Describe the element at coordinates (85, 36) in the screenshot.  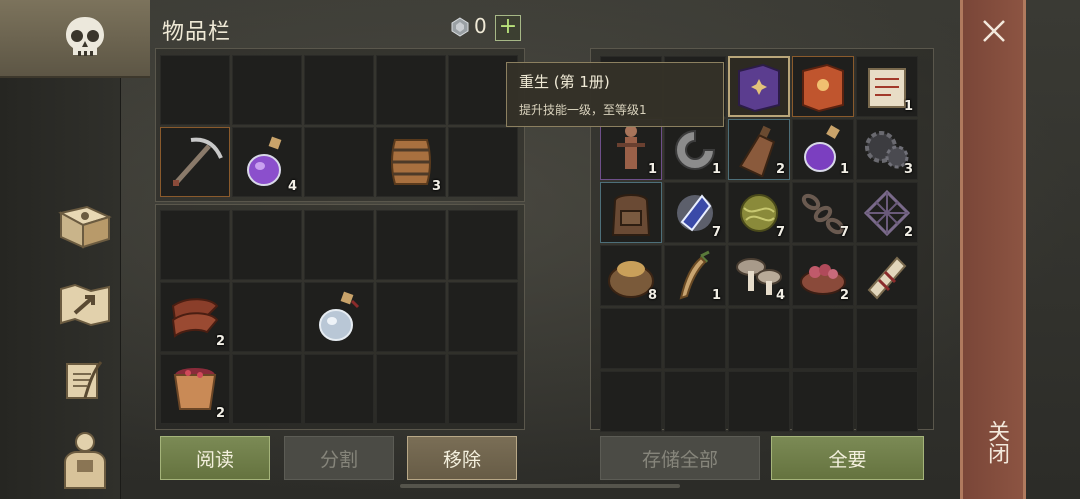
I see `skull-icon` at that location.